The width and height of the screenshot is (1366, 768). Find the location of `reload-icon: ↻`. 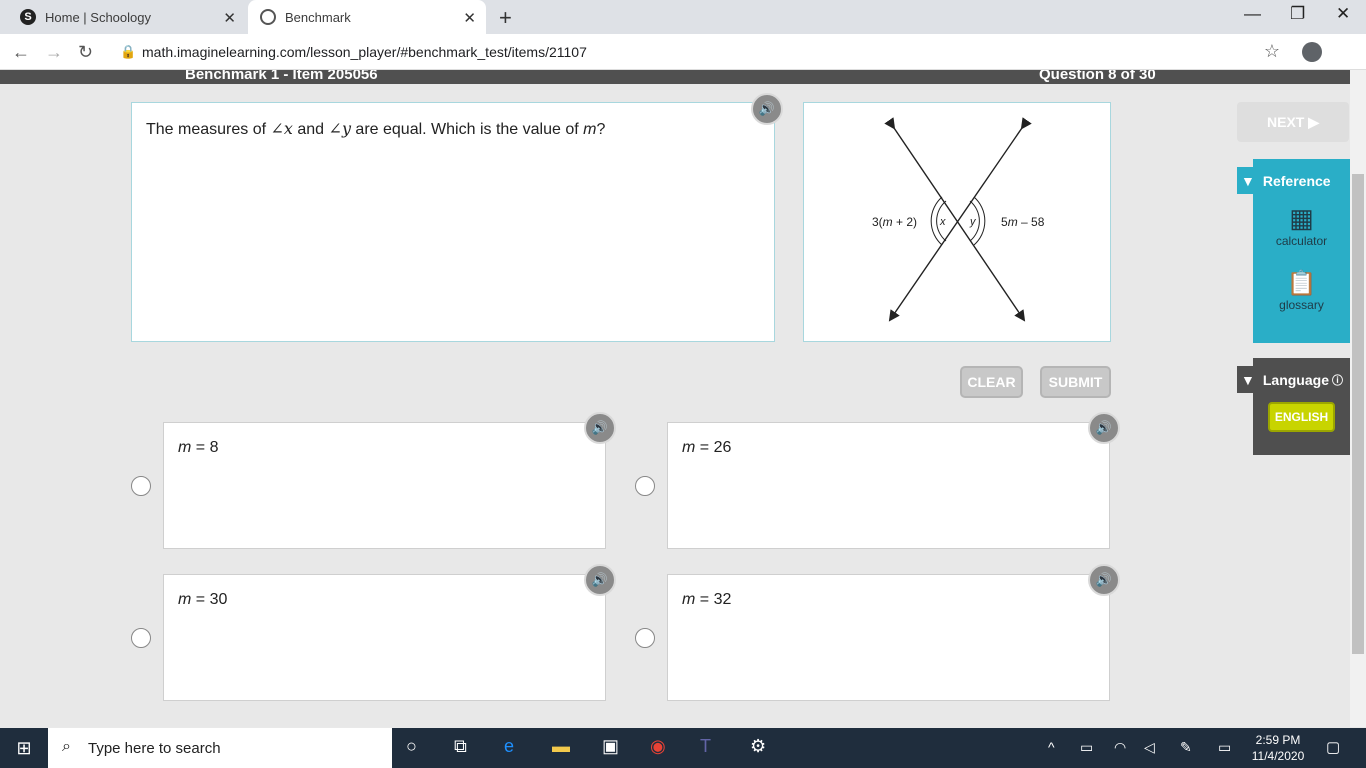

reload-icon: ↻ is located at coordinates (85, 52).